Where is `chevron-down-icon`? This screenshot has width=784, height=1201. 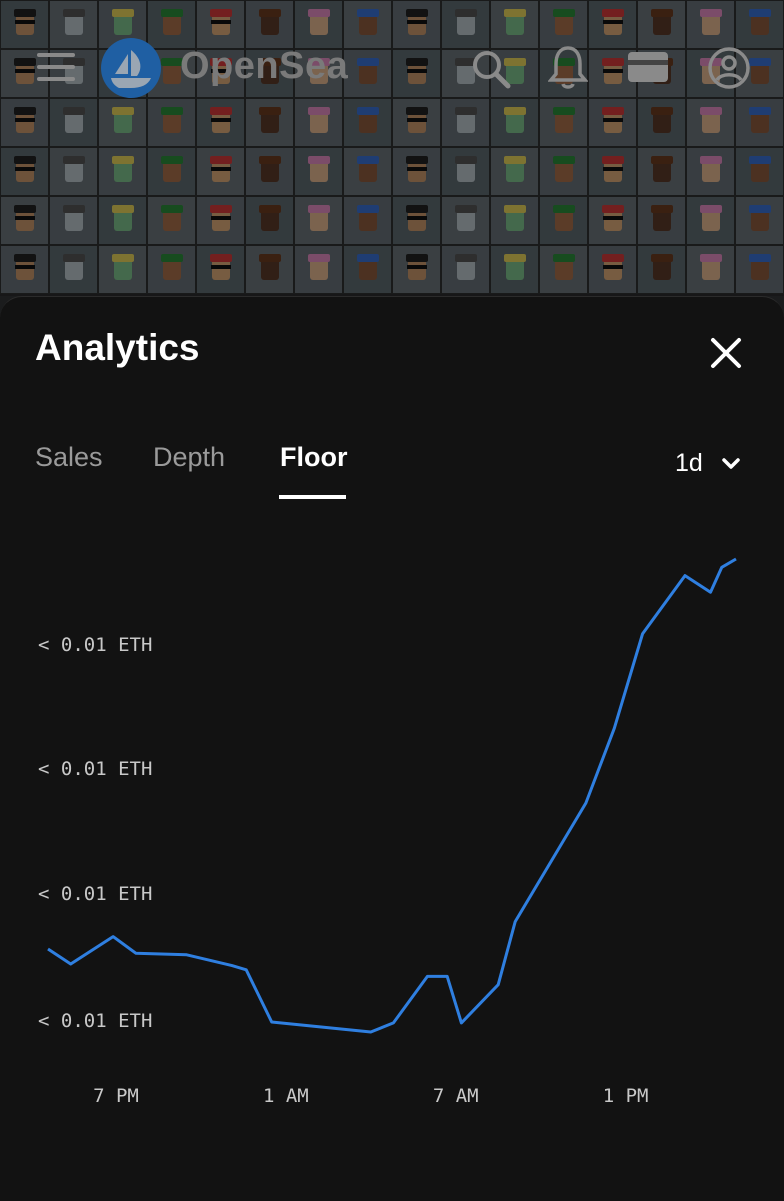
chevron-down-icon is located at coordinates (731, 463).